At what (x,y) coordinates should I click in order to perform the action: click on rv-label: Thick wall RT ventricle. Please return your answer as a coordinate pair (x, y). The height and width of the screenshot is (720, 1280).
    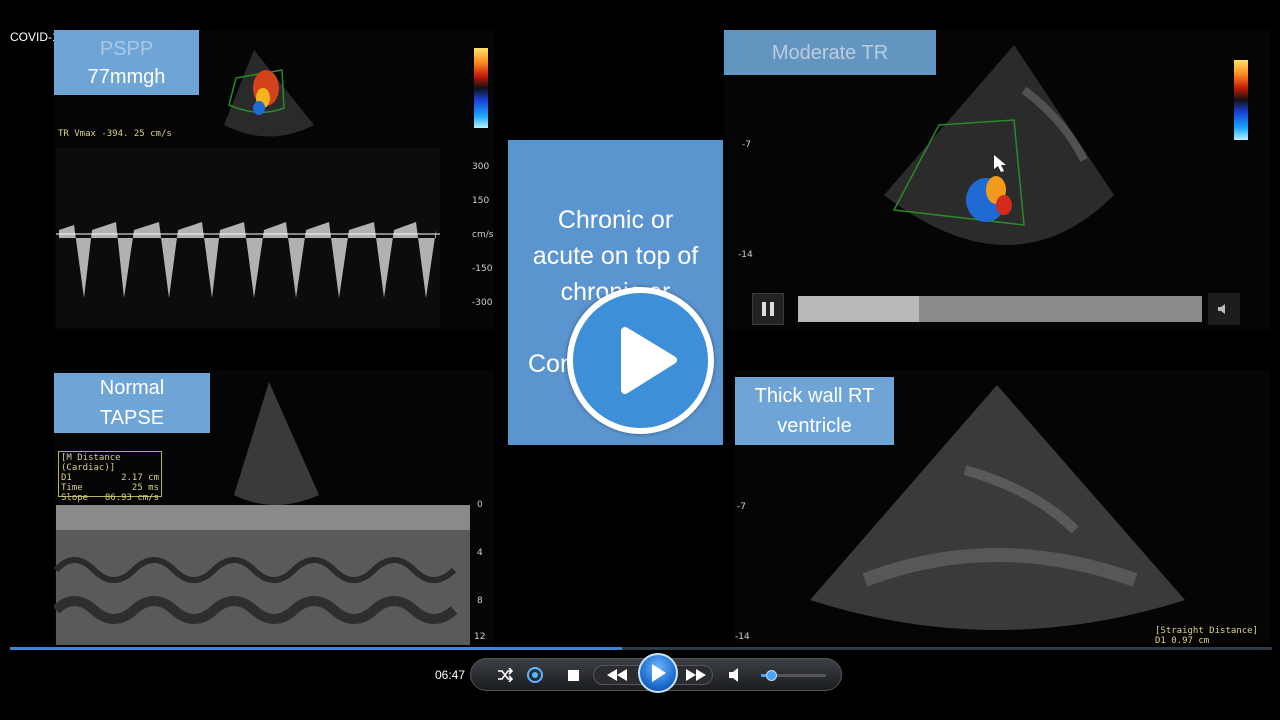
    Looking at the image, I should click on (814, 411).